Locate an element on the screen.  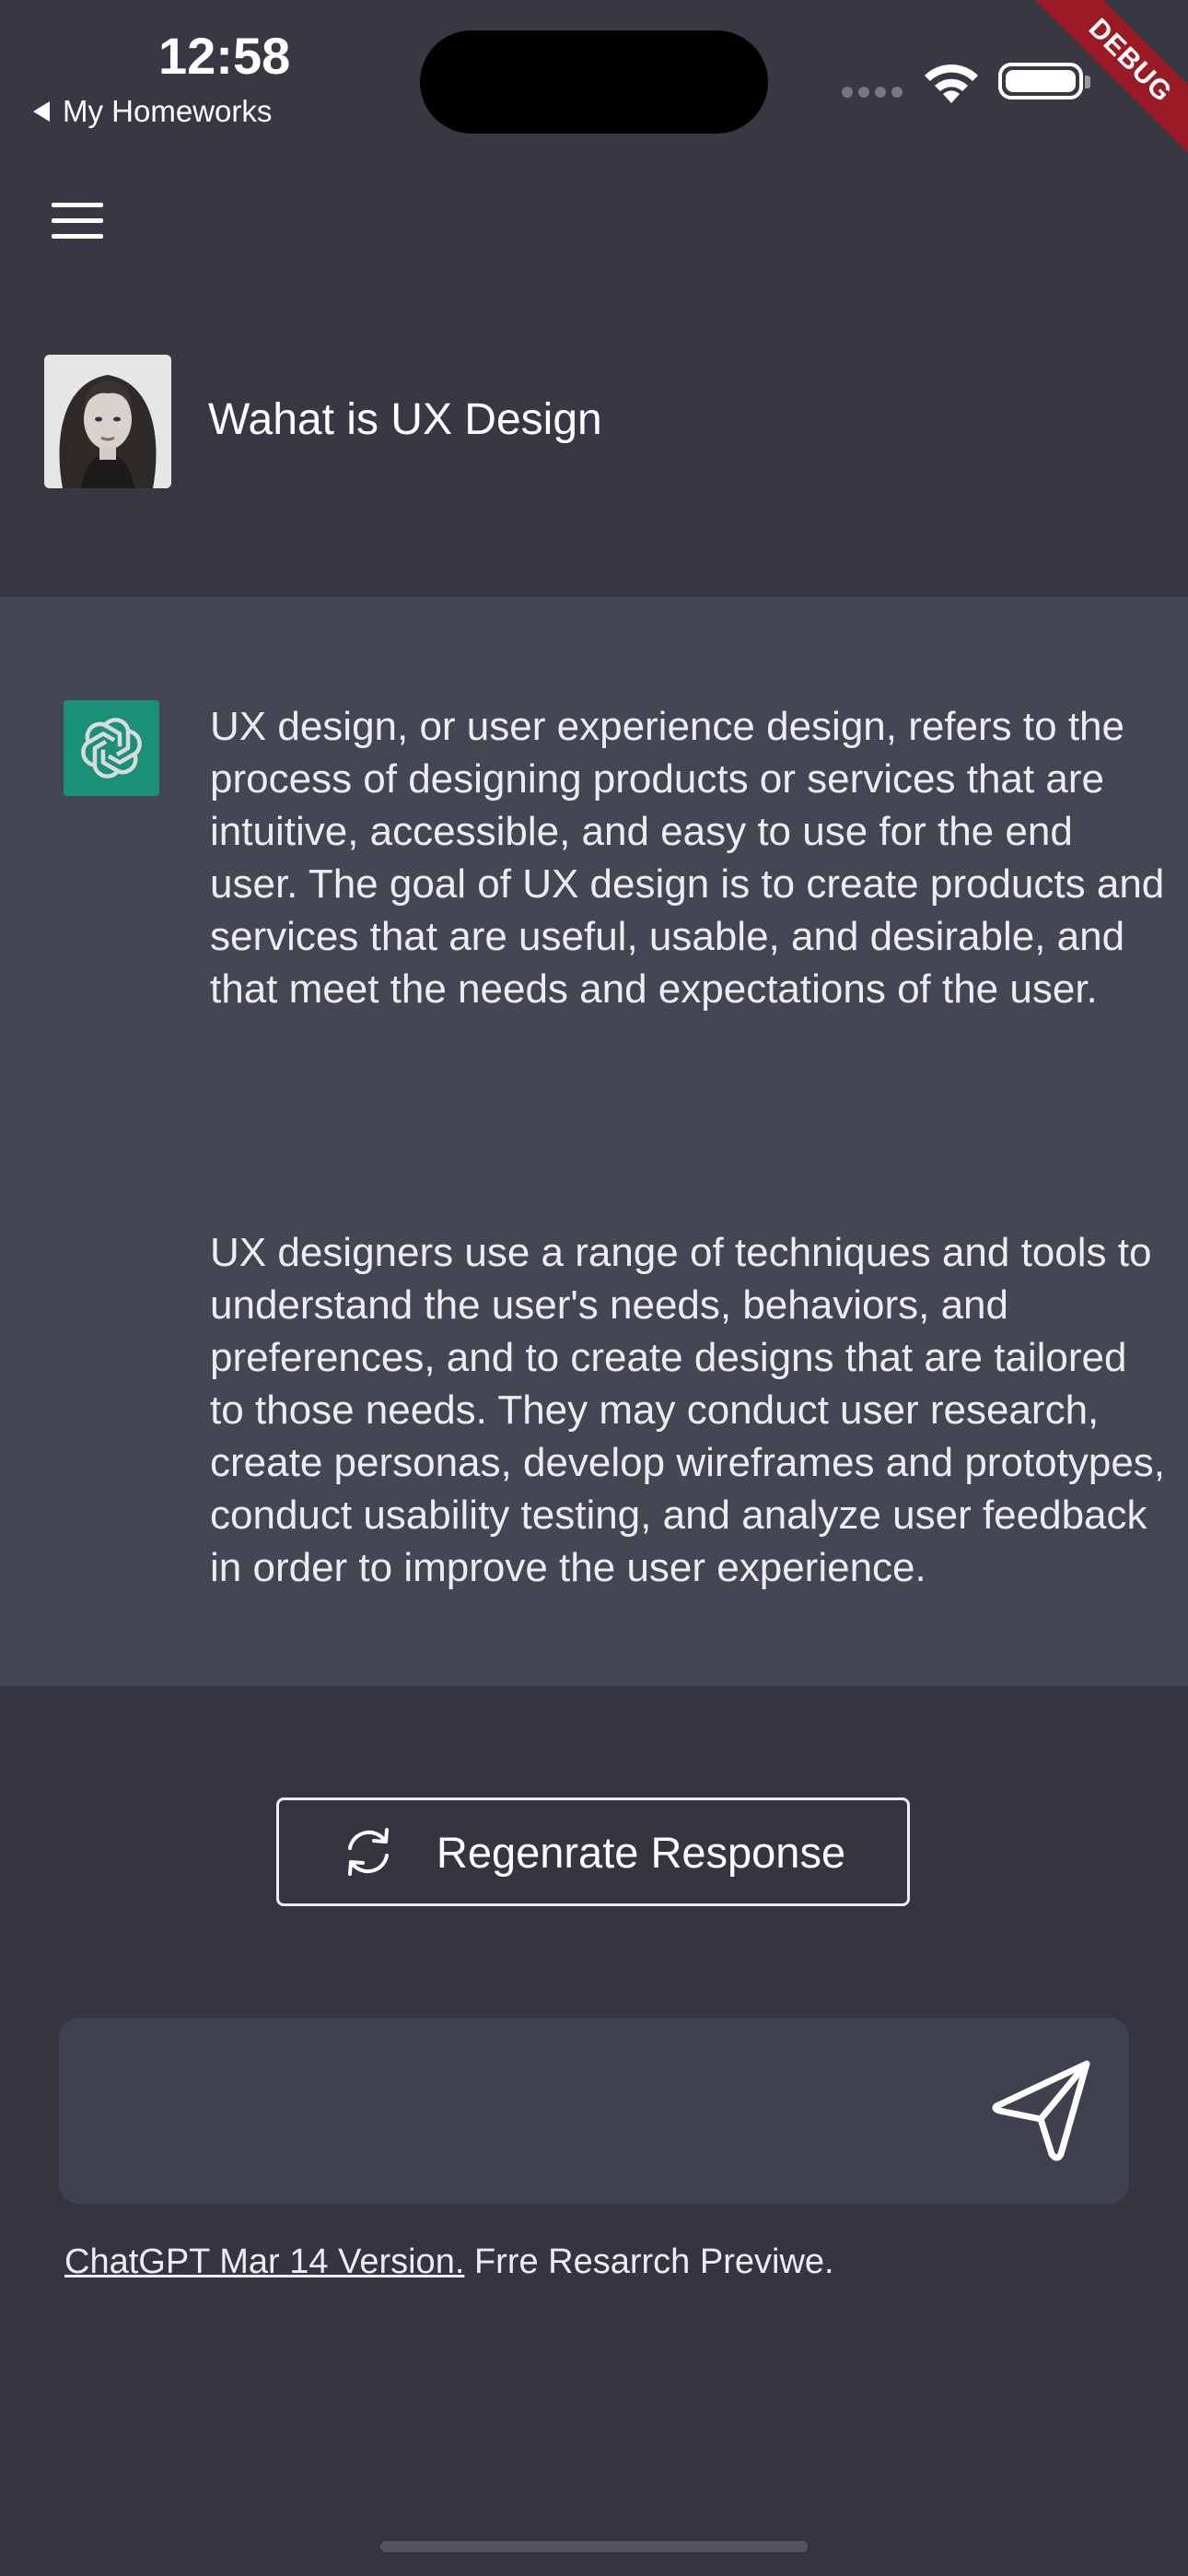
back-app-label: My Homeworks is located at coordinates (168, 111).